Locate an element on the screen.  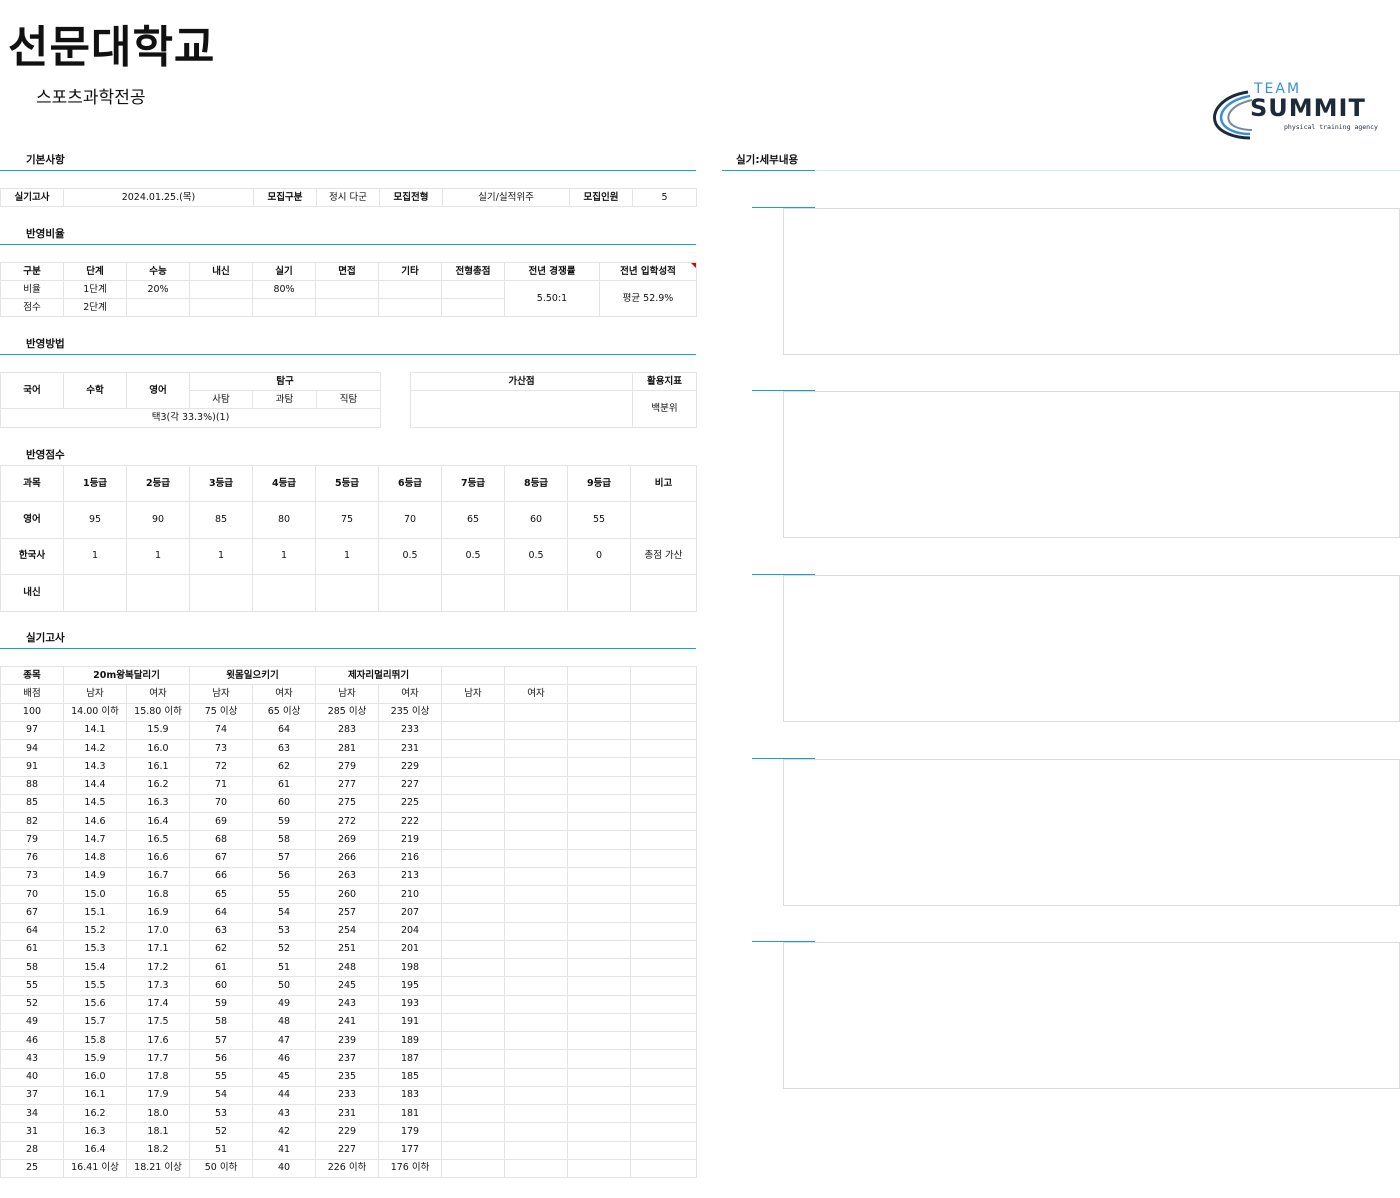
practical-cell: 64 is located at coordinates (284, 730).